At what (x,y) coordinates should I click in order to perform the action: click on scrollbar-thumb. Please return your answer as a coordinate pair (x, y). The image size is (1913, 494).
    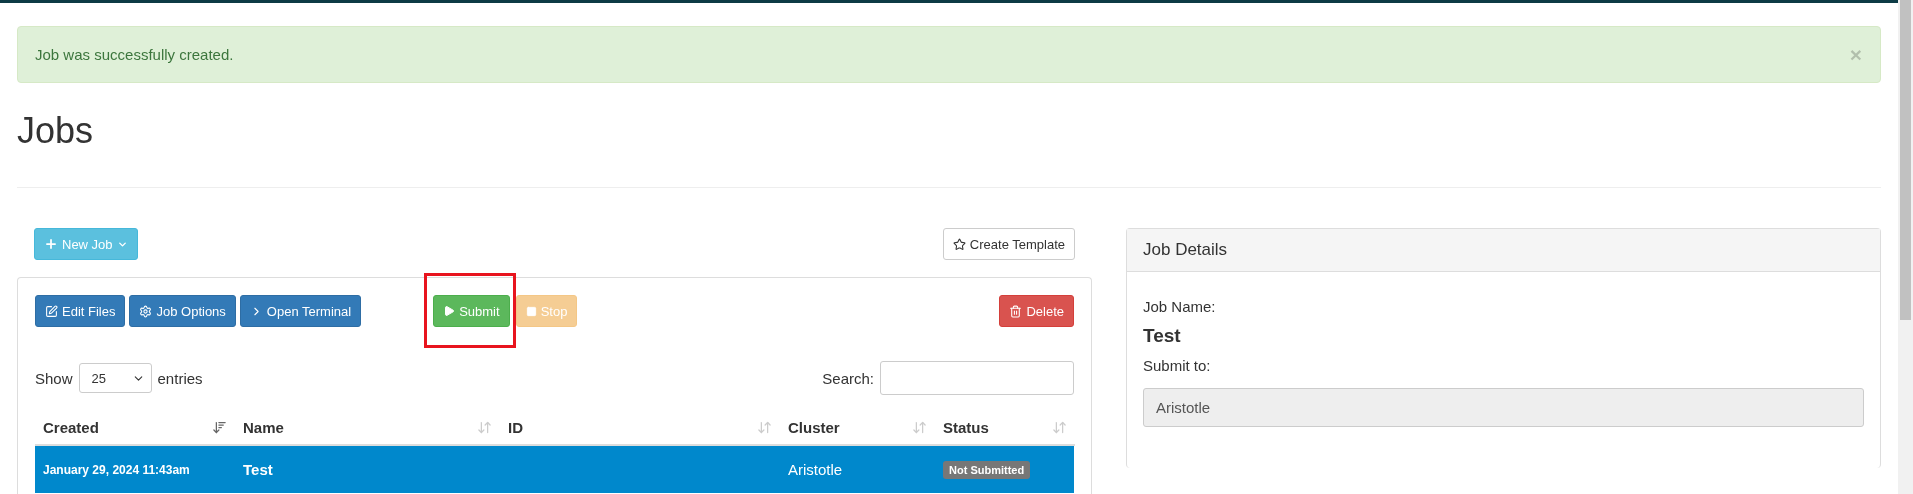
    Looking at the image, I should click on (1905, 160).